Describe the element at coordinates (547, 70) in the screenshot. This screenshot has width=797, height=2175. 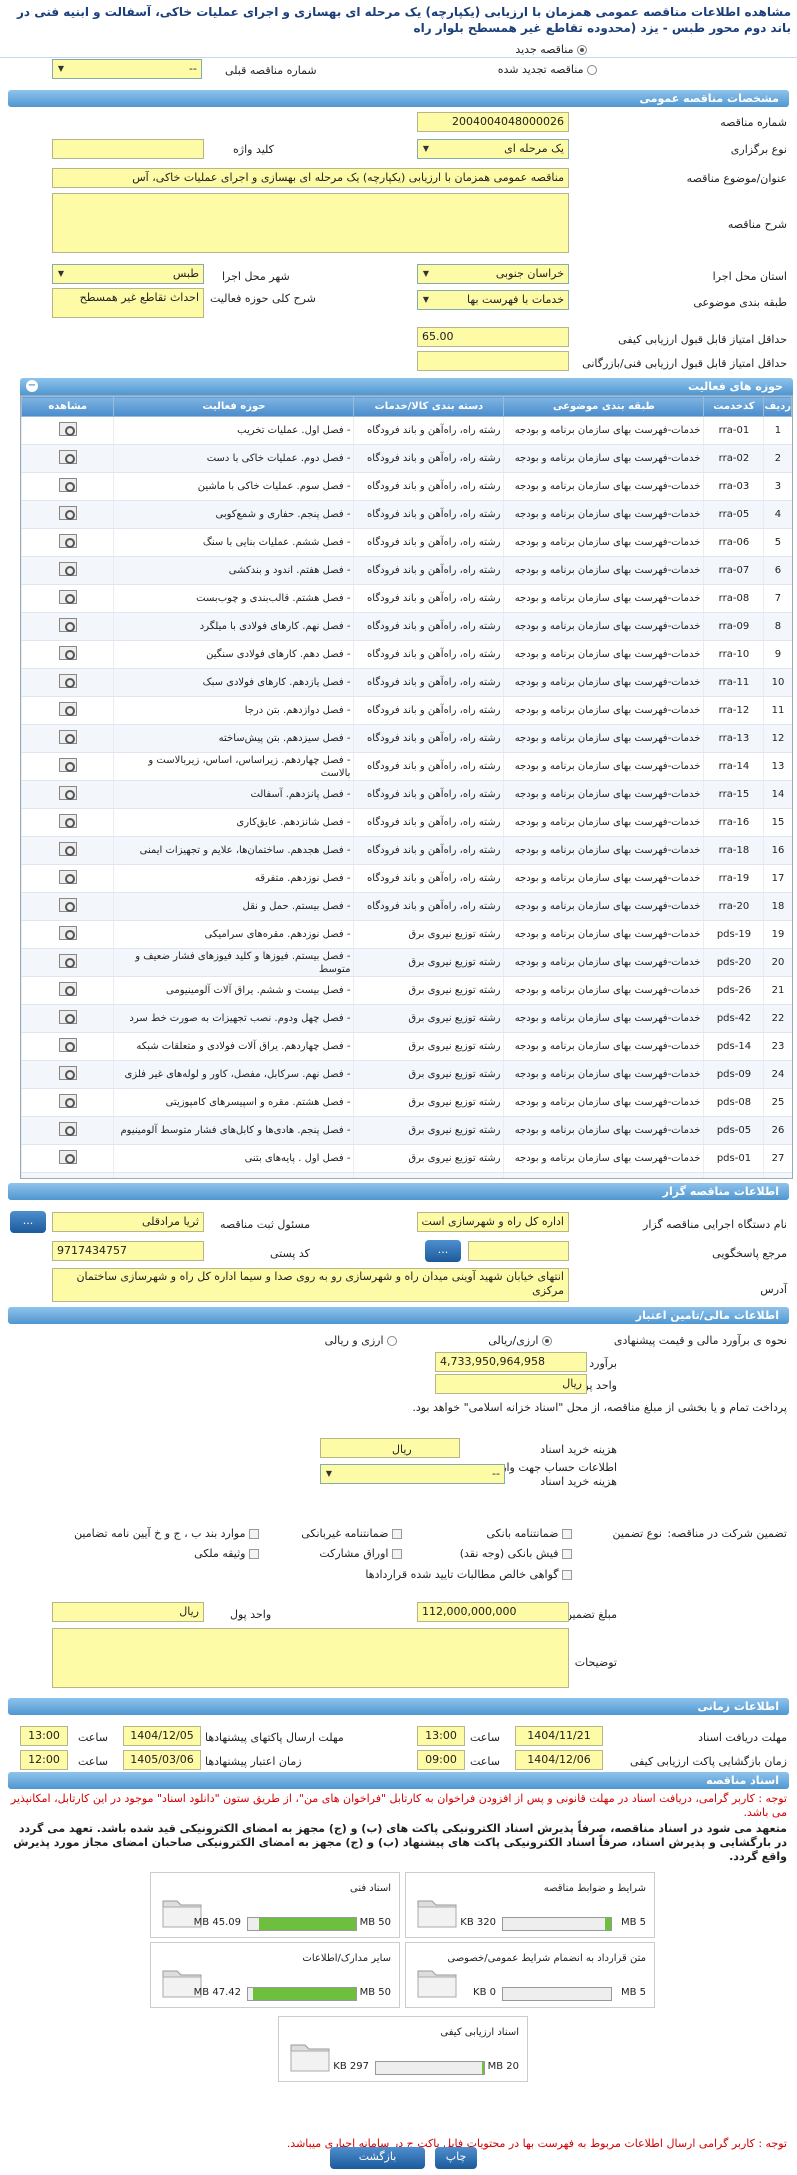
I see `renewed-tender-option: مناقصه تجدید شده` at that location.